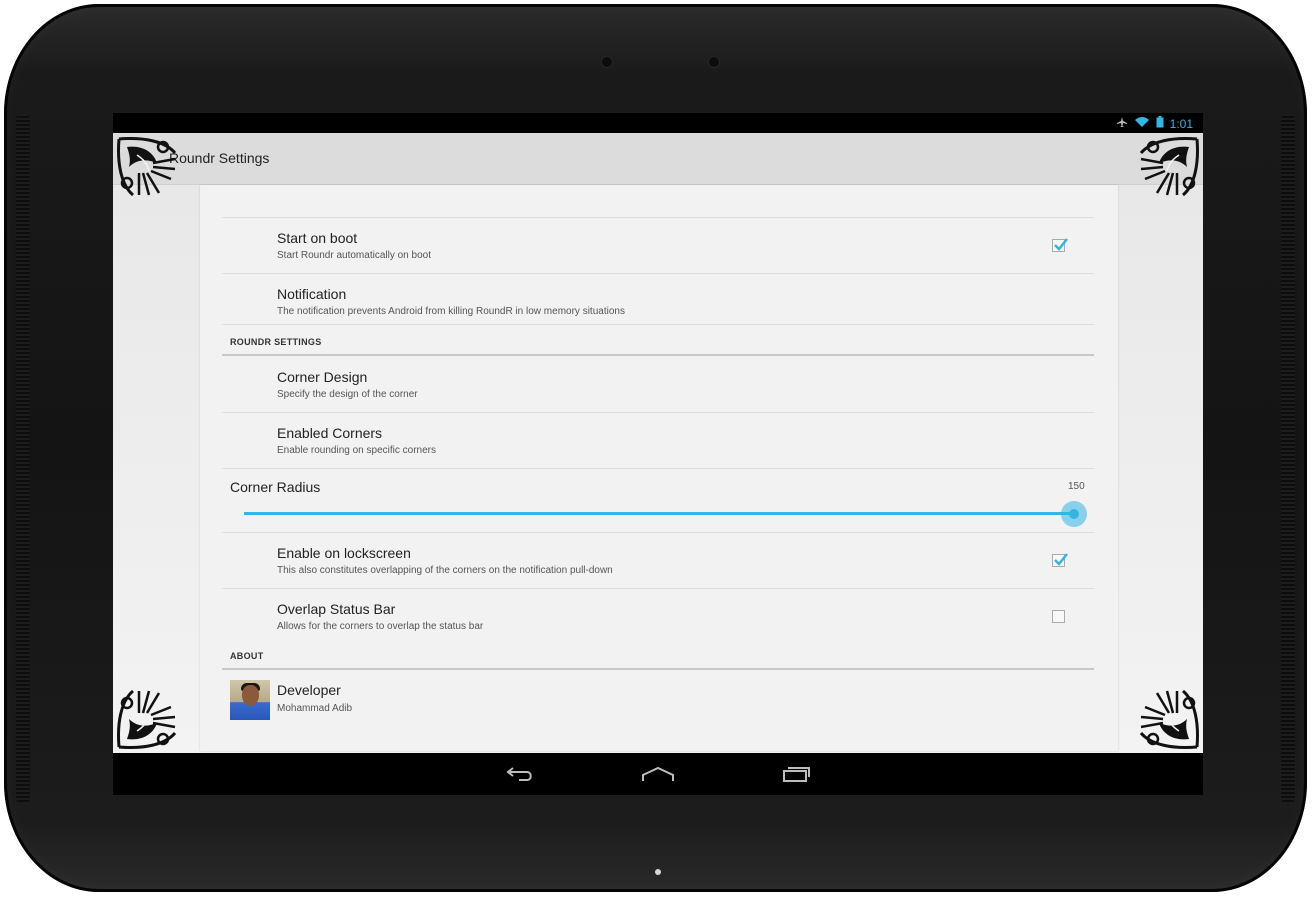 Image resolution: width=1313 pixels, height=900 pixels. What do you see at coordinates (336, 609) in the screenshot?
I see `pref-title: Overlap Status Bar` at bounding box center [336, 609].